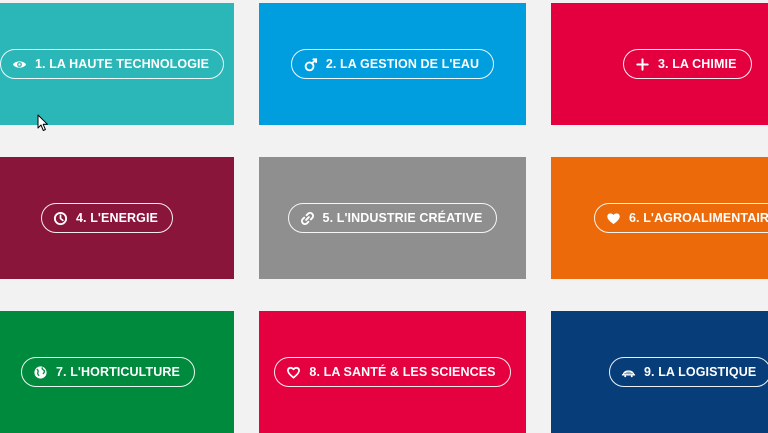  Describe the element at coordinates (700, 372) in the screenshot. I see `tile-label: 9. LA LOGISTIQUE` at that location.